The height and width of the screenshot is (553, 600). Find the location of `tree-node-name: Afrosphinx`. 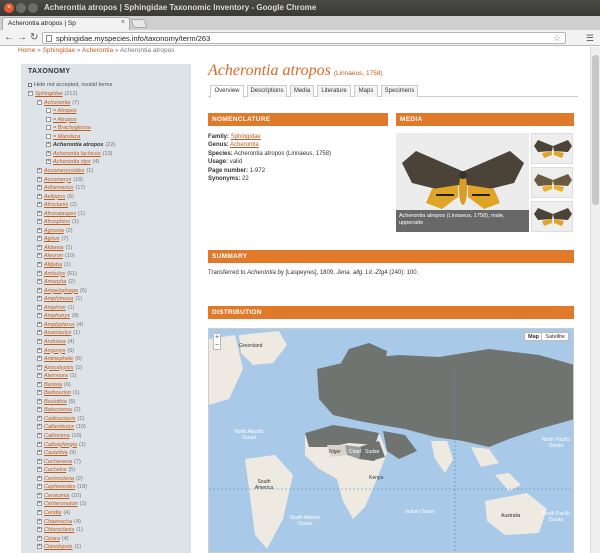

tree-node-name: Afrosphinx is located at coordinates (57, 222).